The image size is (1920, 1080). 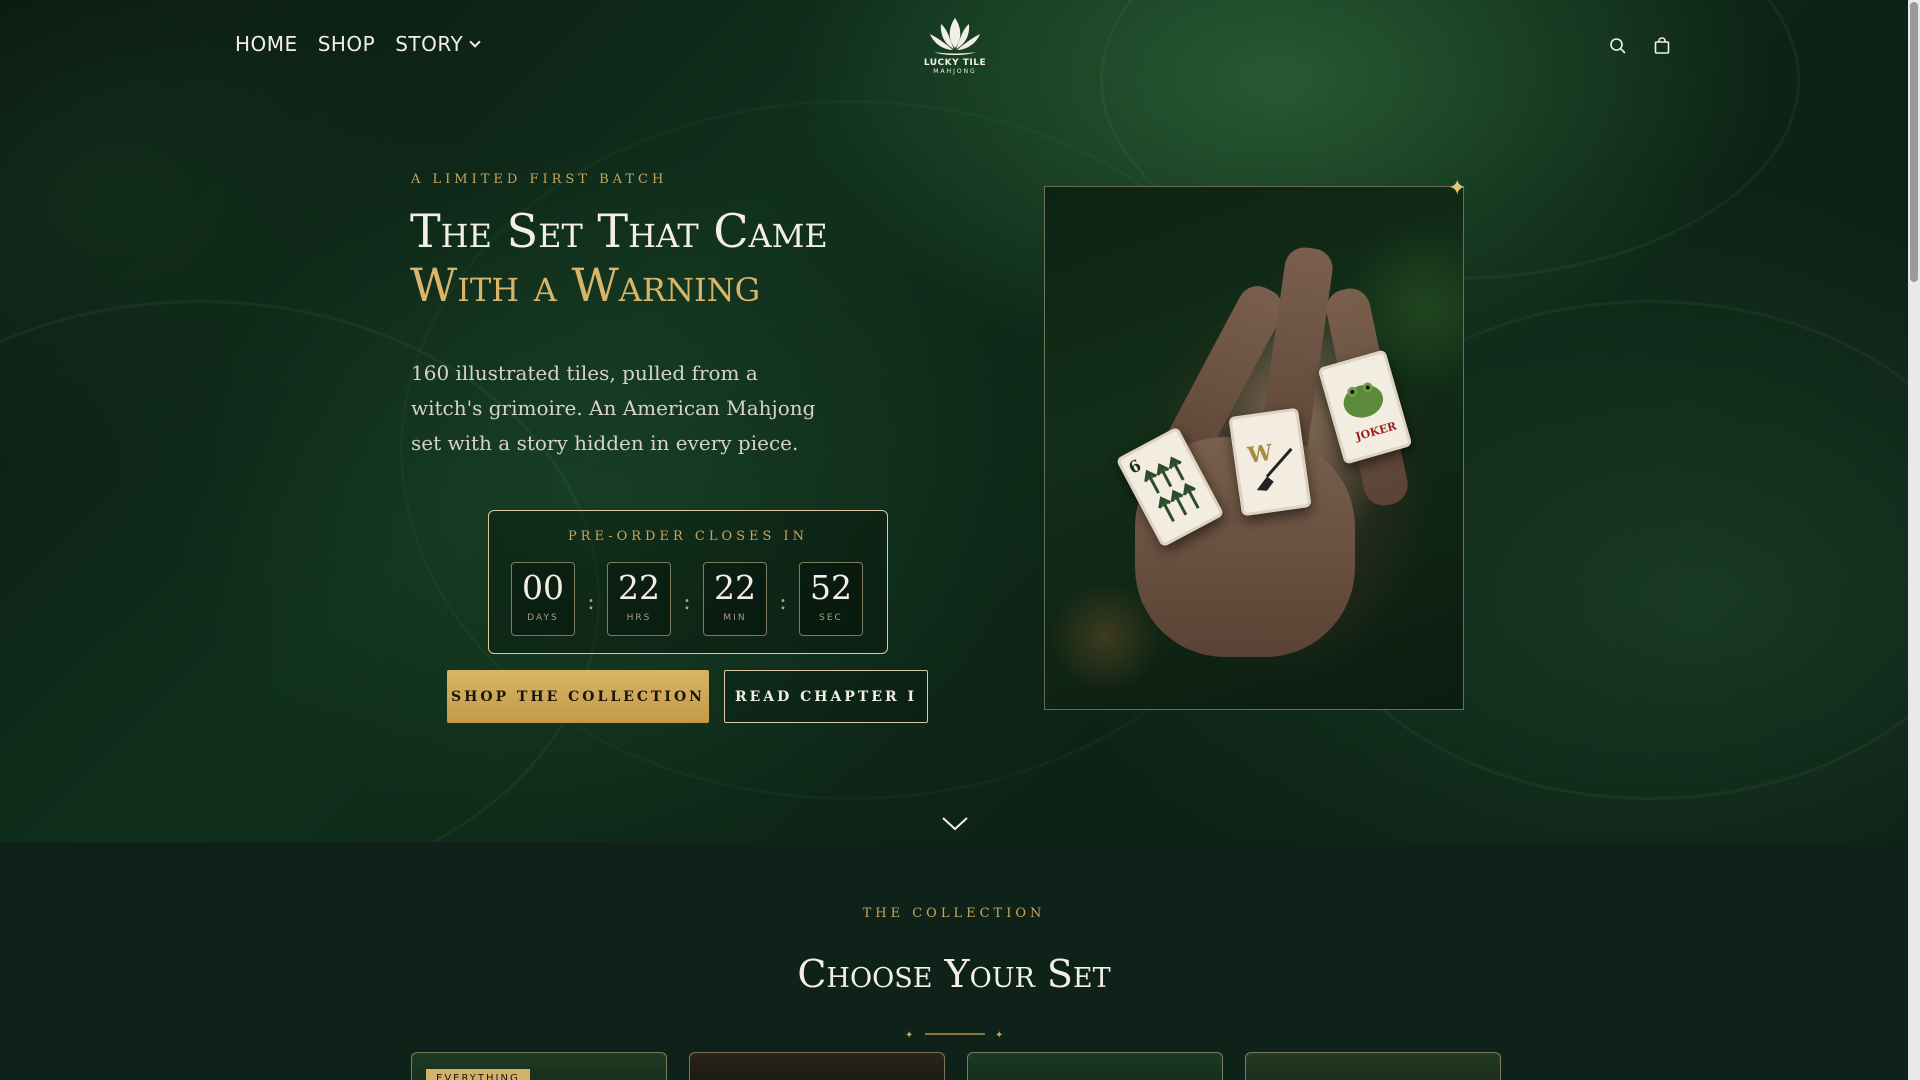 I want to click on countdown-days: 00 DAYS, so click(x=543, y=599).